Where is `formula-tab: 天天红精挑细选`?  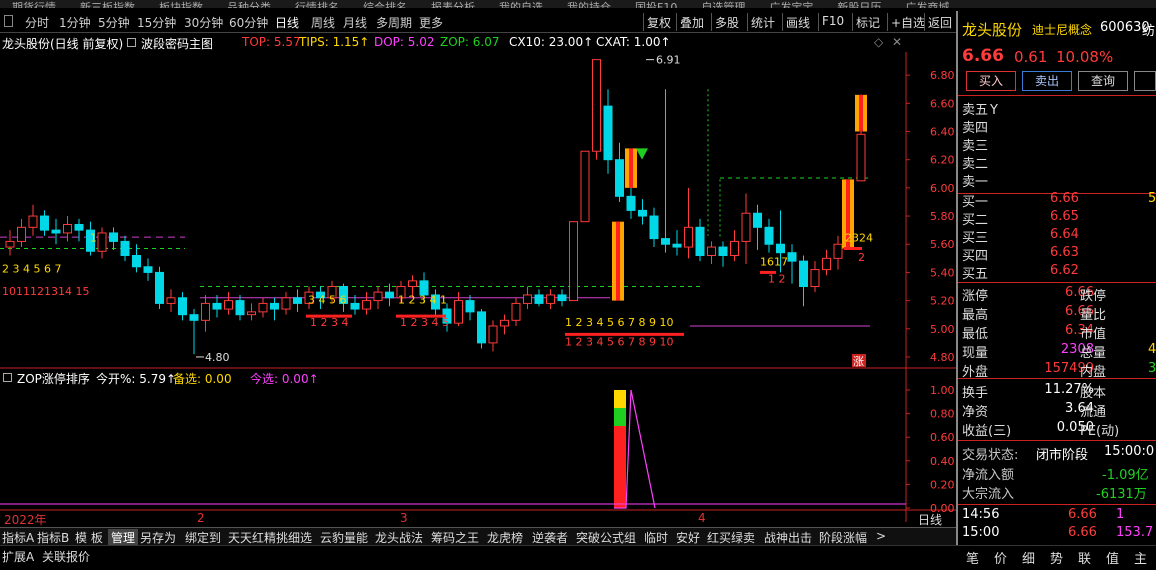
formula-tab: 天天红精挑细选 is located at coordinates (270, 537).